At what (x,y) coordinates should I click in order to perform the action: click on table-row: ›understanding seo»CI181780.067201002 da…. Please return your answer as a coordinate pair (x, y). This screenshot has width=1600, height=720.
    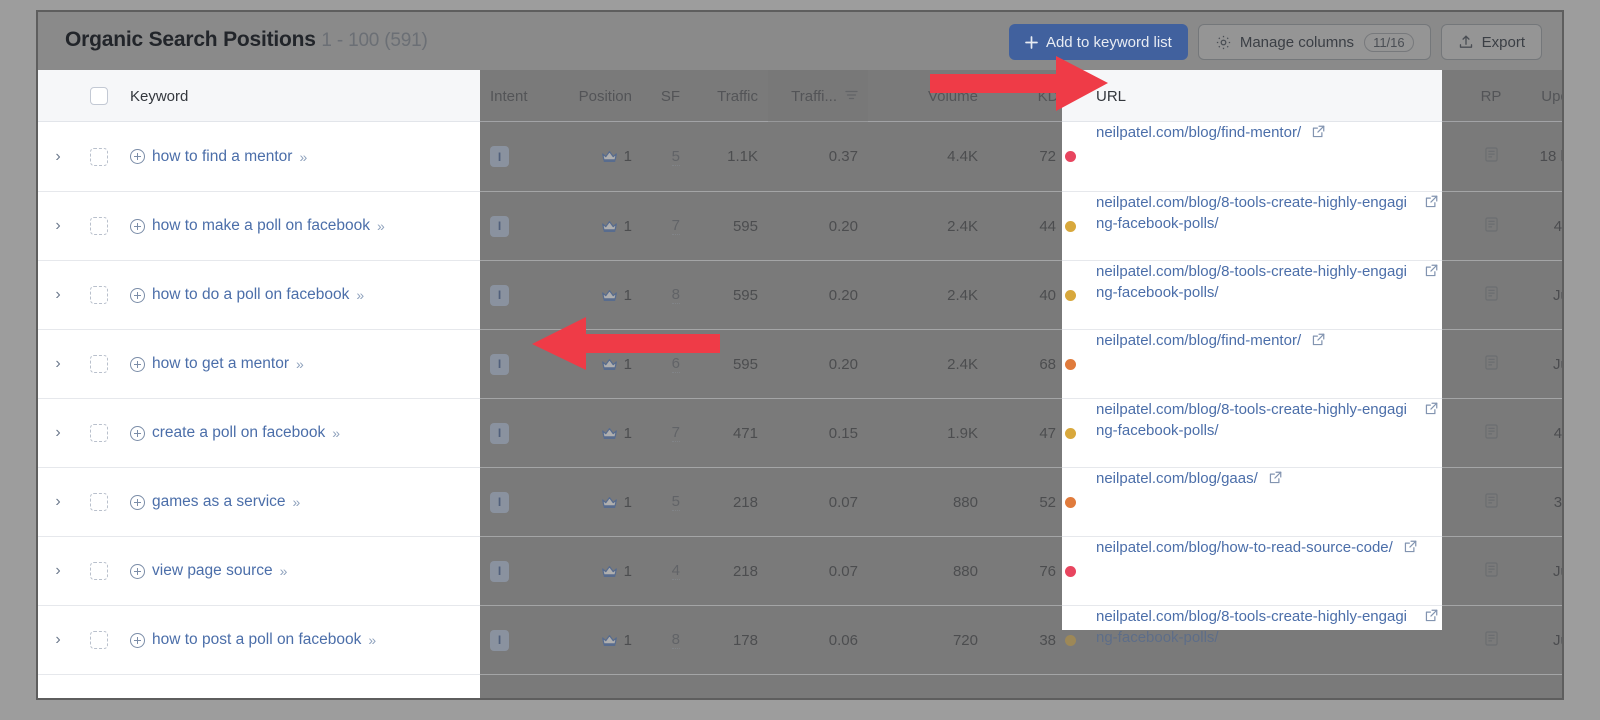
    Looking at the image, I should click on (800, 687).